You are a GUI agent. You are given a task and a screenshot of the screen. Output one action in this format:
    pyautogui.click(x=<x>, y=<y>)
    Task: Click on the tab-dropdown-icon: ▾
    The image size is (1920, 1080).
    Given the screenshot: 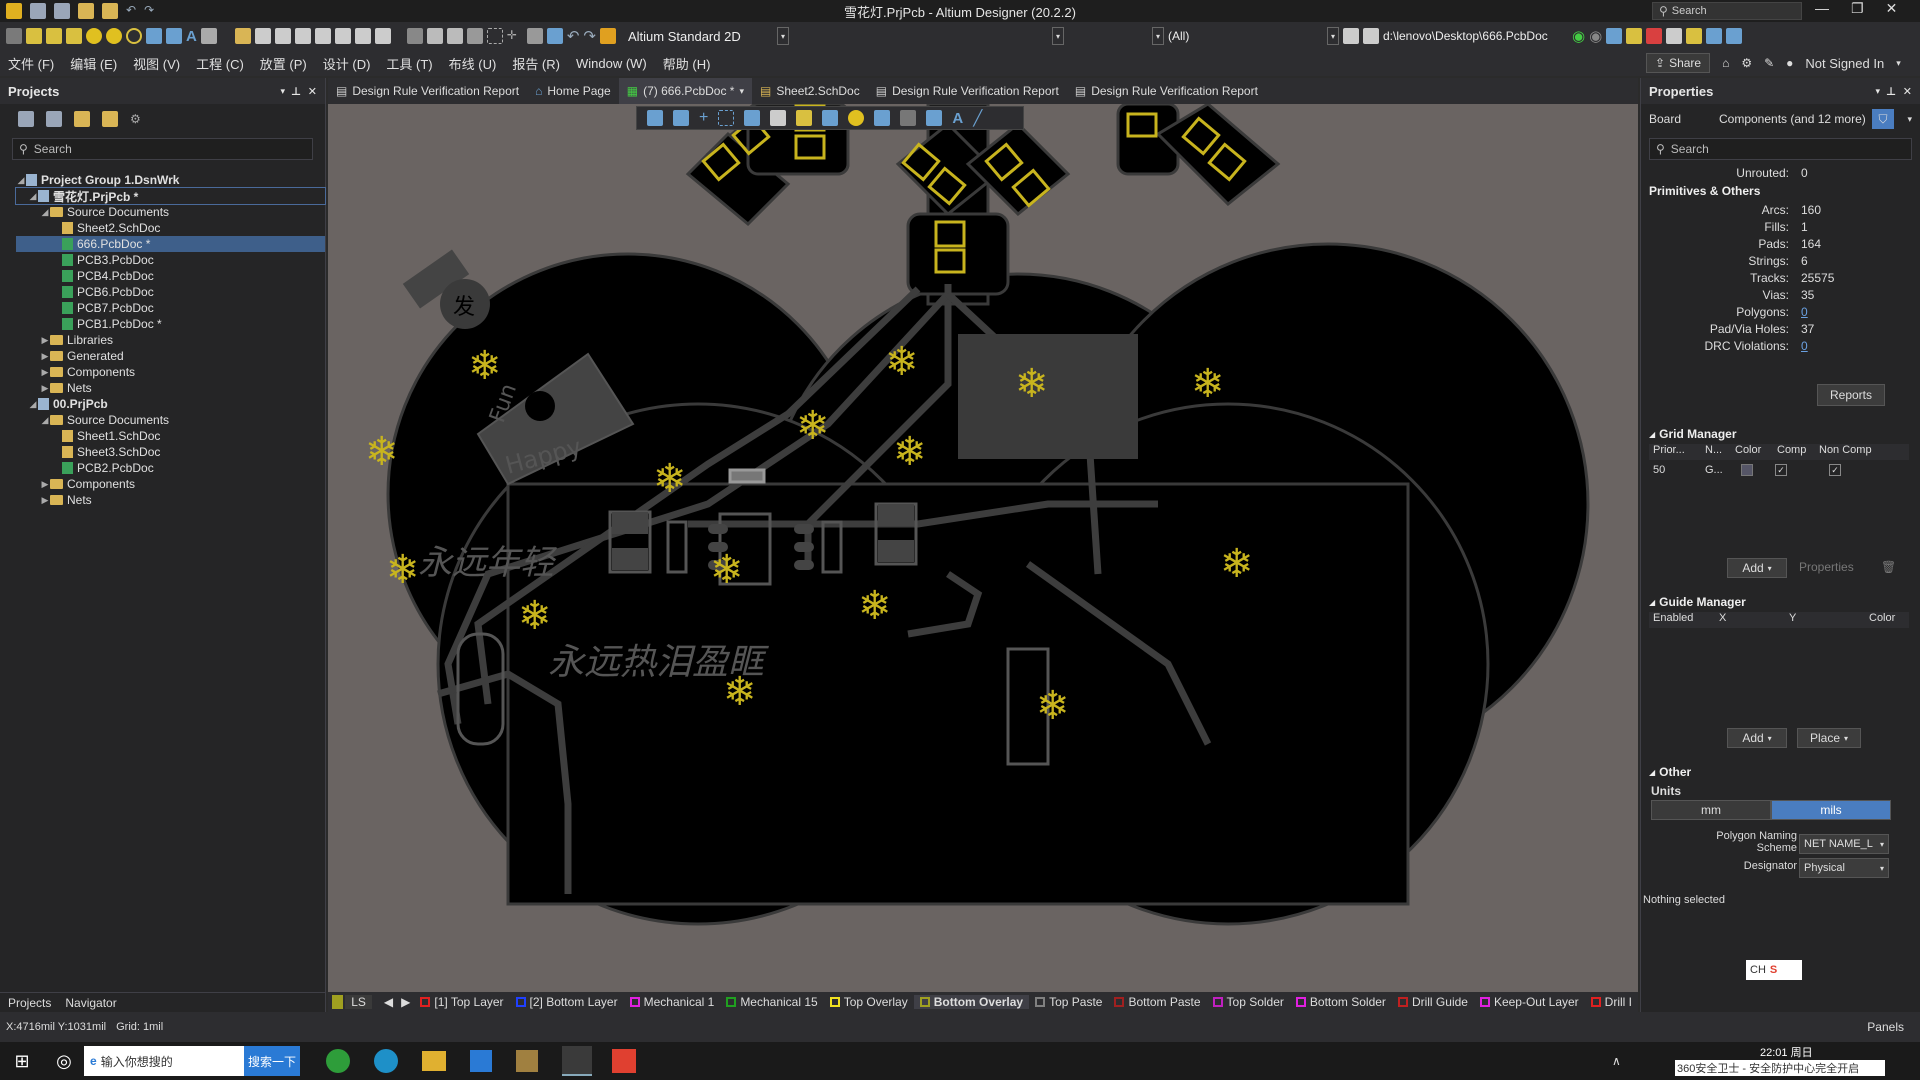 What is the action you would take?
    pyautogui.click(x=741, y=91)
    